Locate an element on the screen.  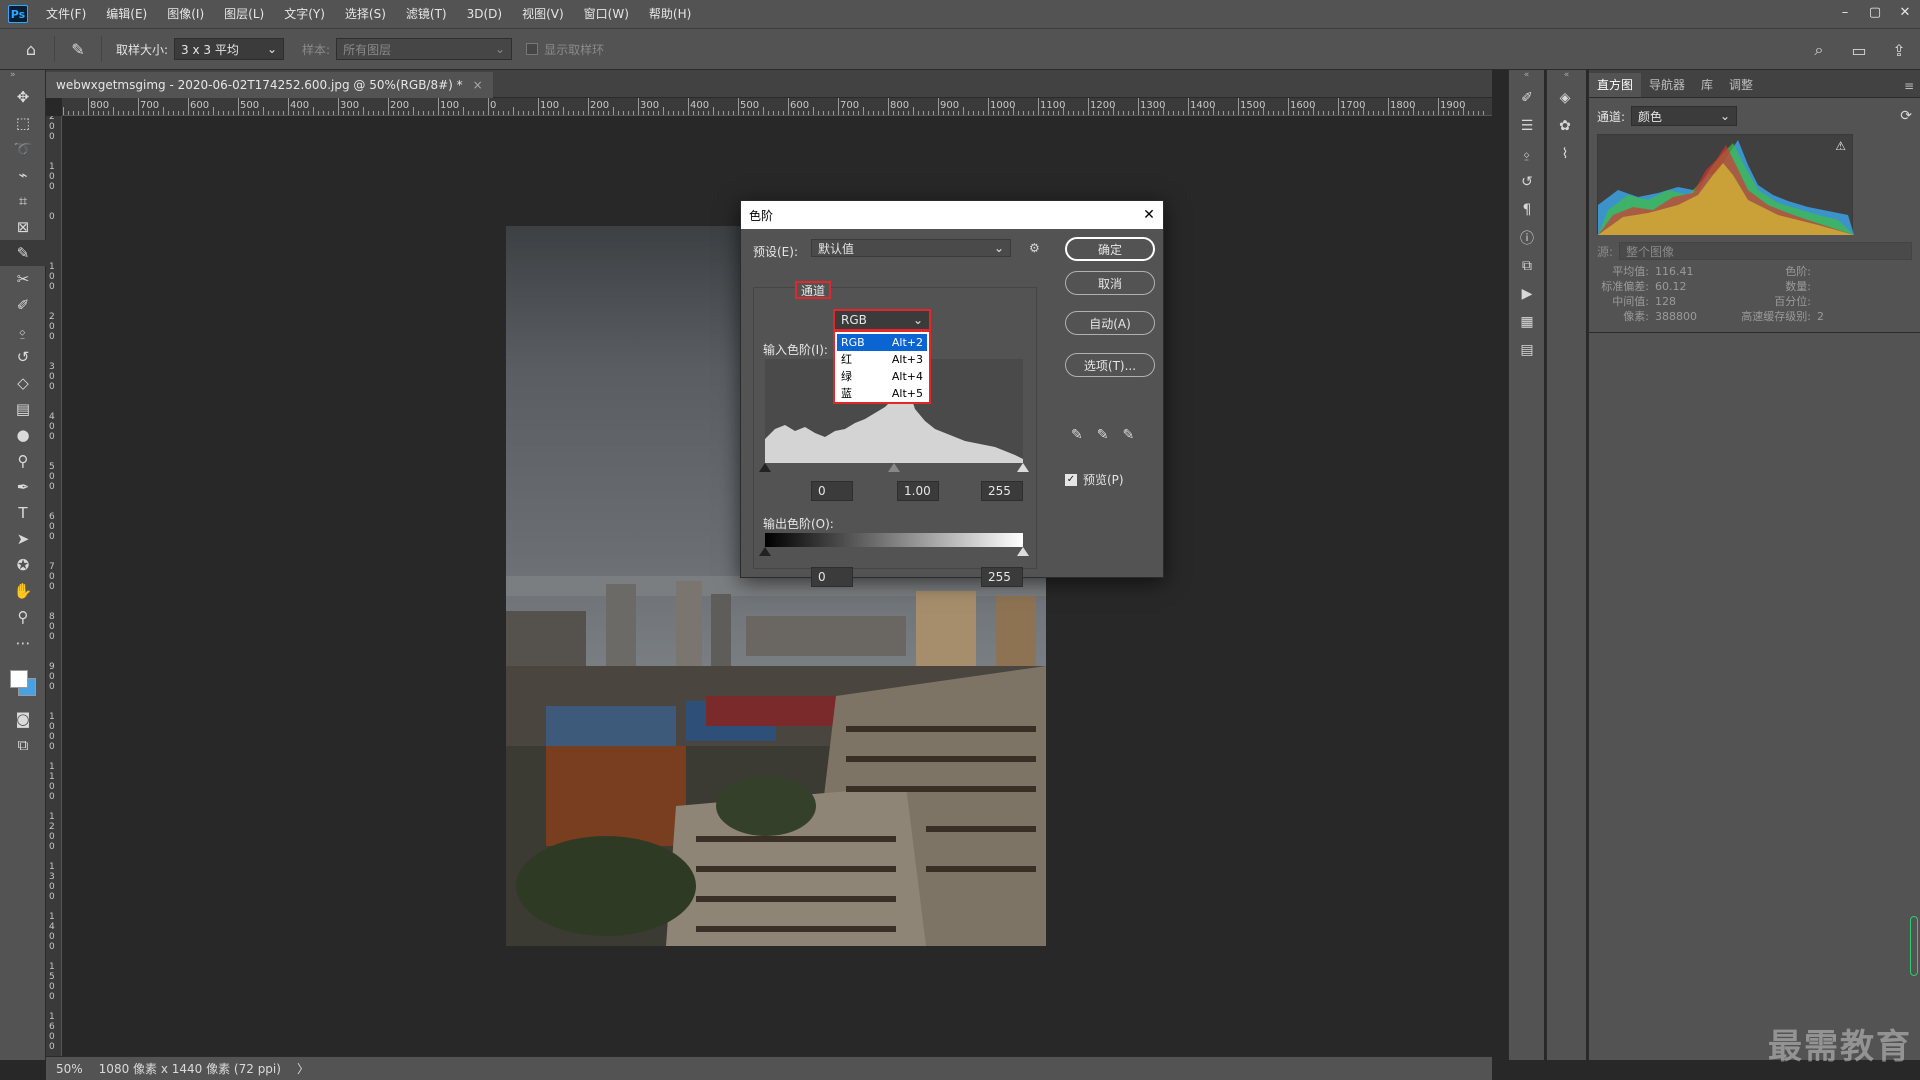
gray-eyedropper-icon: ✎ is located at coordinates (1103, 435).